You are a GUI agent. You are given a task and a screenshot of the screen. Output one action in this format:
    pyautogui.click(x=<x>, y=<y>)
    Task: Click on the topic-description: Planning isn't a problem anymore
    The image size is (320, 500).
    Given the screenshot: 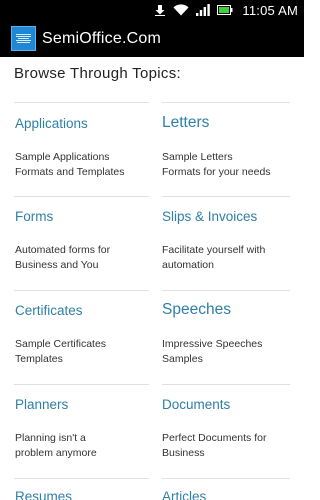 What is the action you would take?
    pyautogui.click(x=56, y=445)
    